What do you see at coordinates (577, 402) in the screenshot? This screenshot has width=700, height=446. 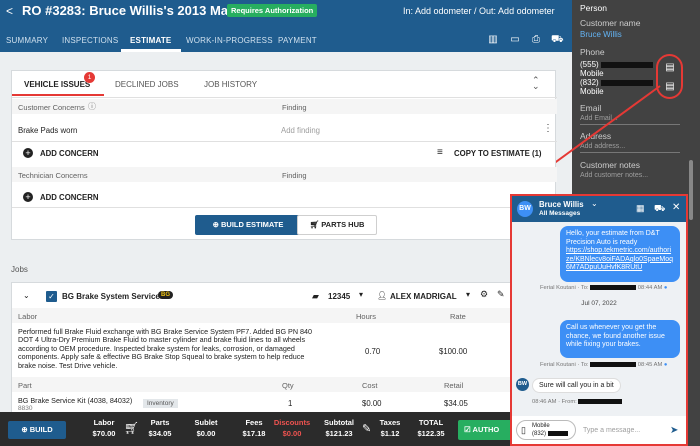 I see `message-meta-3: 08:46 AM · From:` at bounding box center [577, 402].